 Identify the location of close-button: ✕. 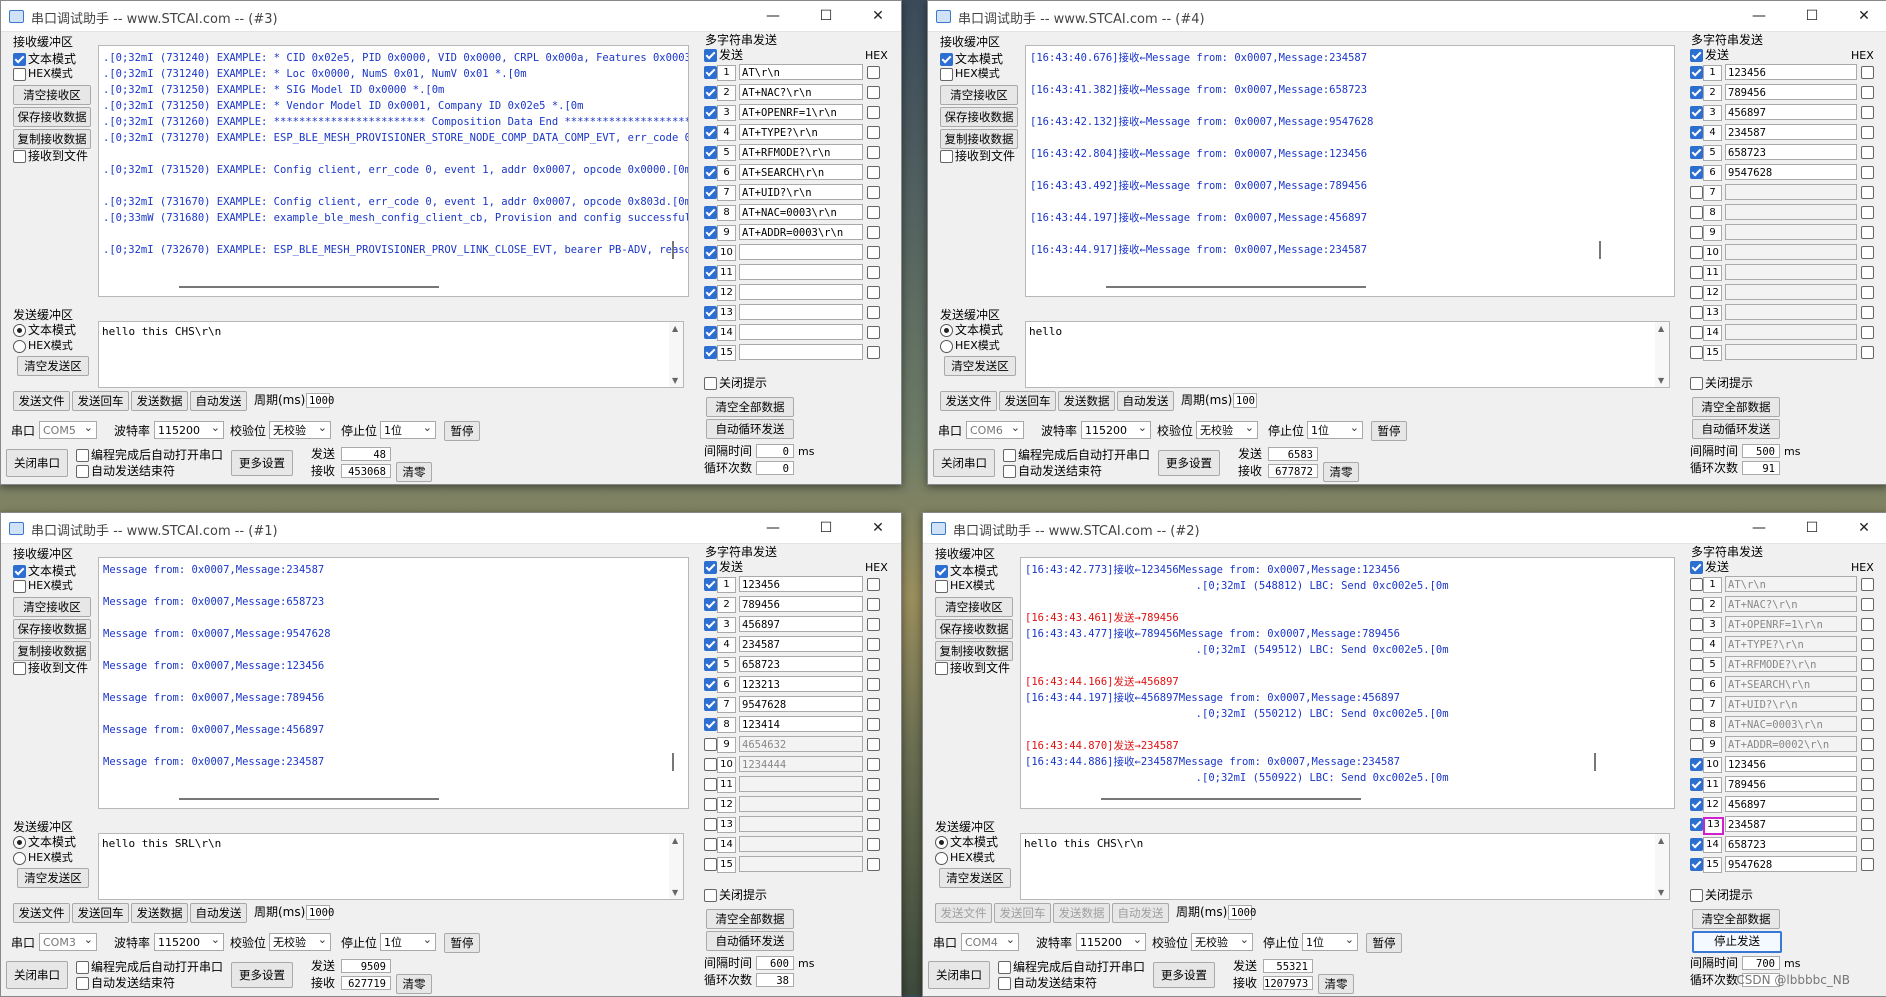
(1864, 528).